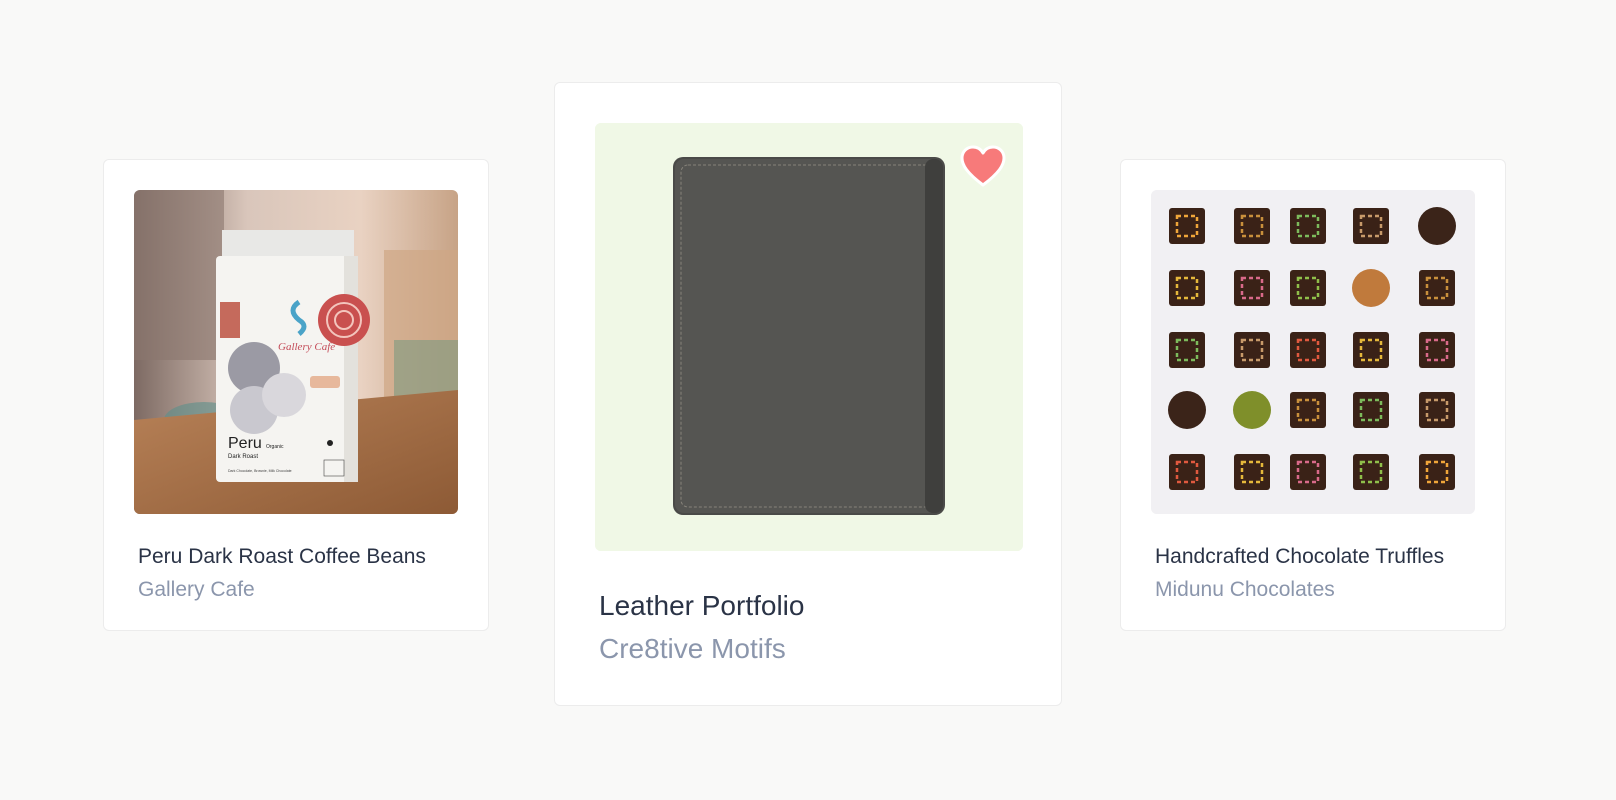 Image resolution: width=1616 pixels, height=800 pixels. Describe the element at coordinates (275, 447) in the screenshot. I see `svg-text: Organic` at that location.